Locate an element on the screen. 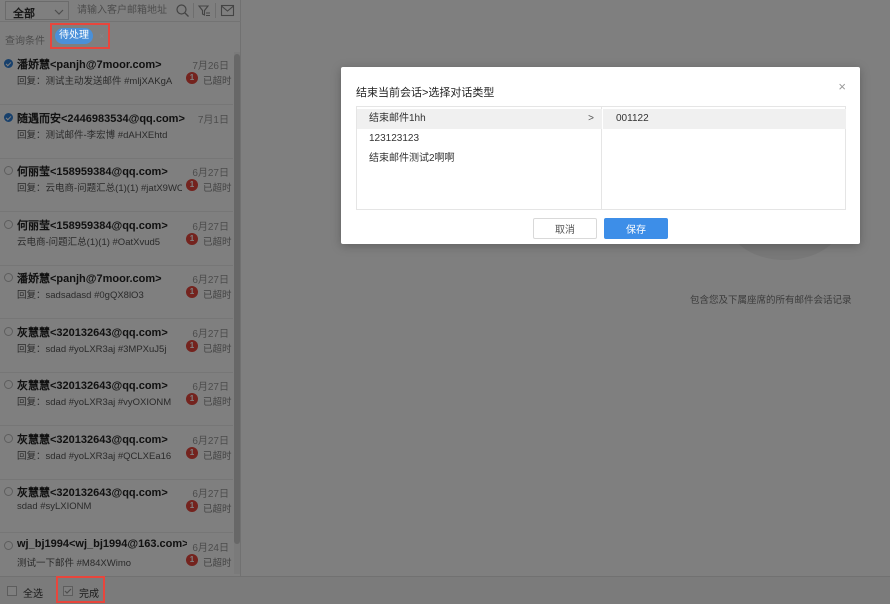 This screenshot has width=890, height=604. secondary-type-column: 001122 is located at coordinates (724, 158).